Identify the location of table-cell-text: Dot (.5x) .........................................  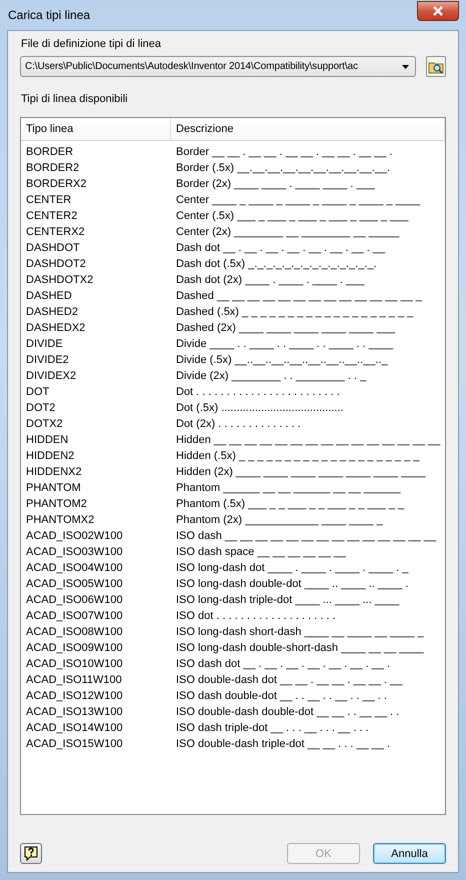
(259, 408).